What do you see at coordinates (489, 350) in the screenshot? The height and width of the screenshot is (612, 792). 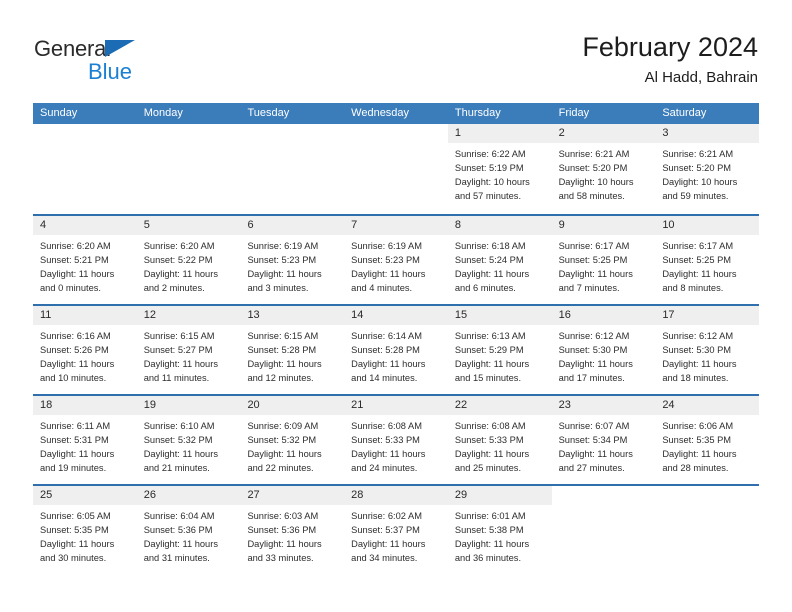 I see `sunset-text: Sunset: 5:29 PM` at bounding box center [489, 350].